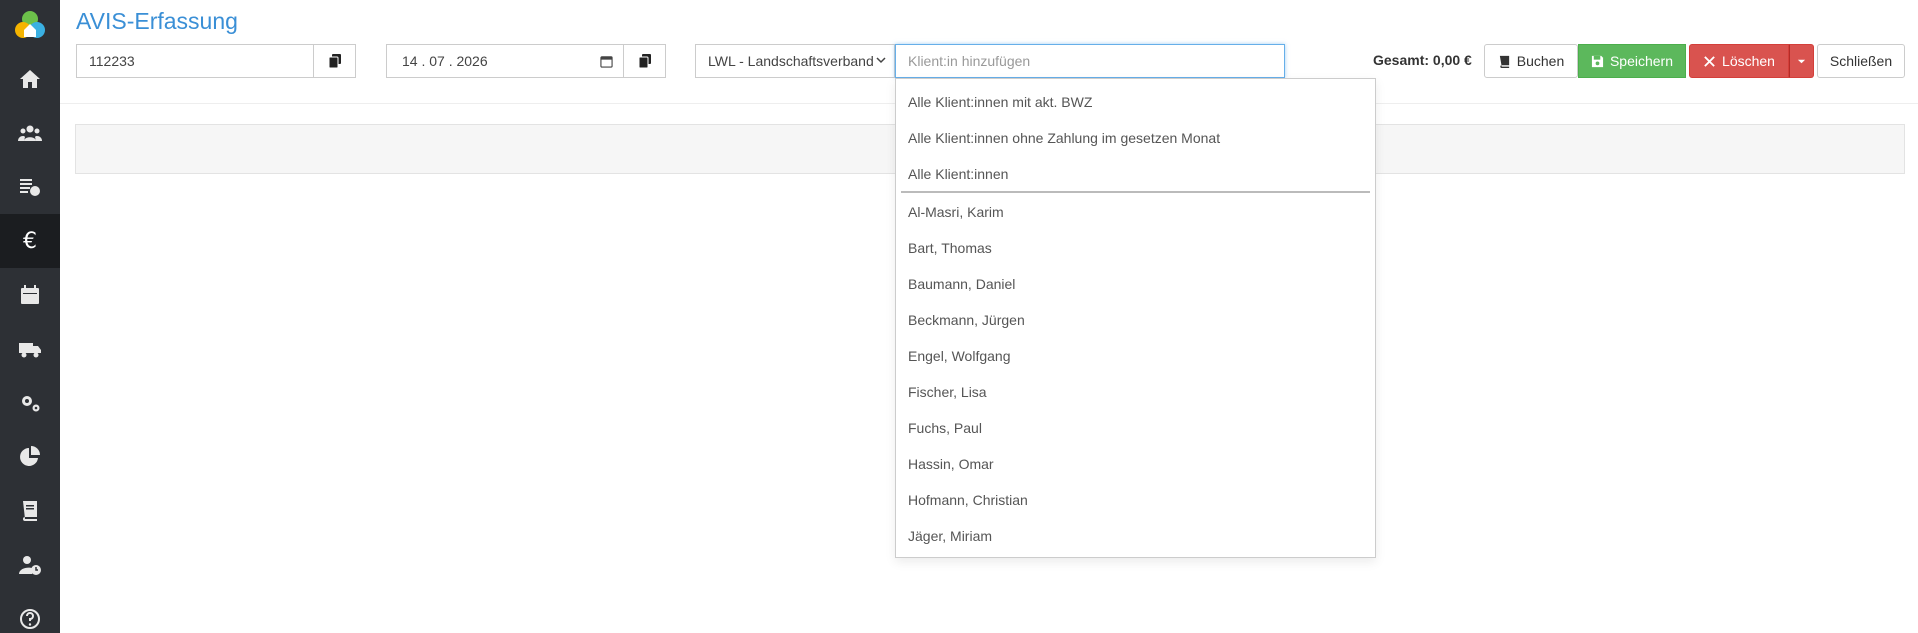  What do you see at coordinates (947, 392) in the screenshot?
I see `client-option: Fischer, Lisa` at bounding box center [947, 392].